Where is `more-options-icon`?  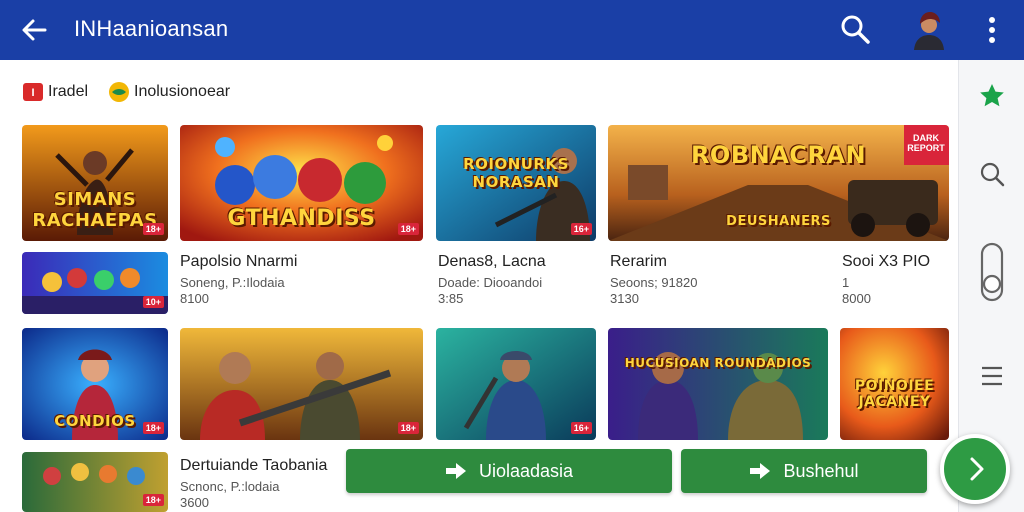 more-options-icon is located at coordinates (992, 30).